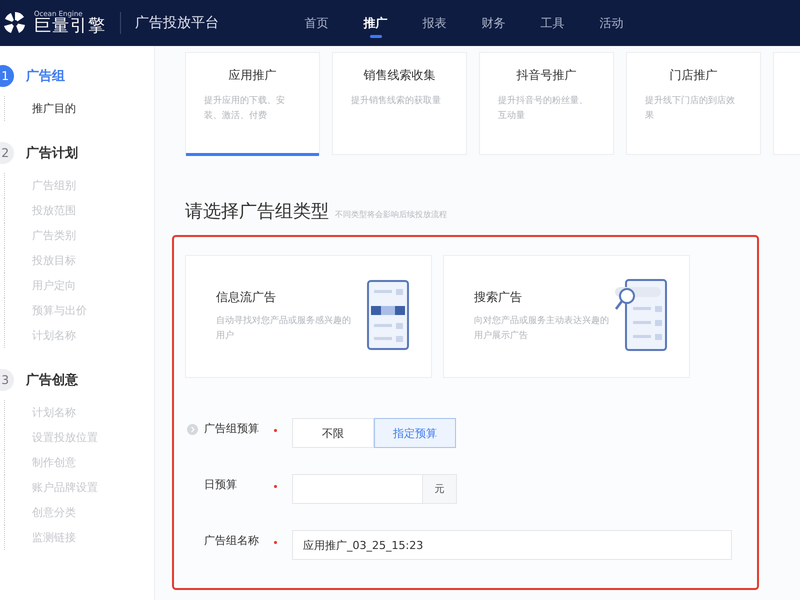 This screenshot has height=600, width=800. What do you see at coordinates (391, 214) in the screenshot?
I see `section-hint: 不同类型将会影响后续投放流程` at bounding box center [391, 214].